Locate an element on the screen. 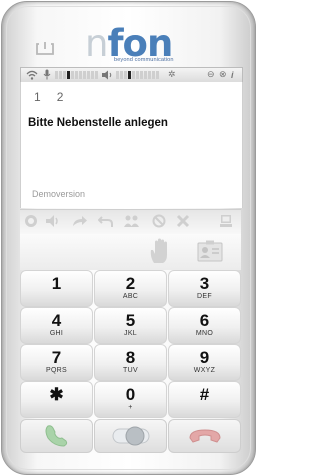  wifi-icon is located at coordinates (32, 74).